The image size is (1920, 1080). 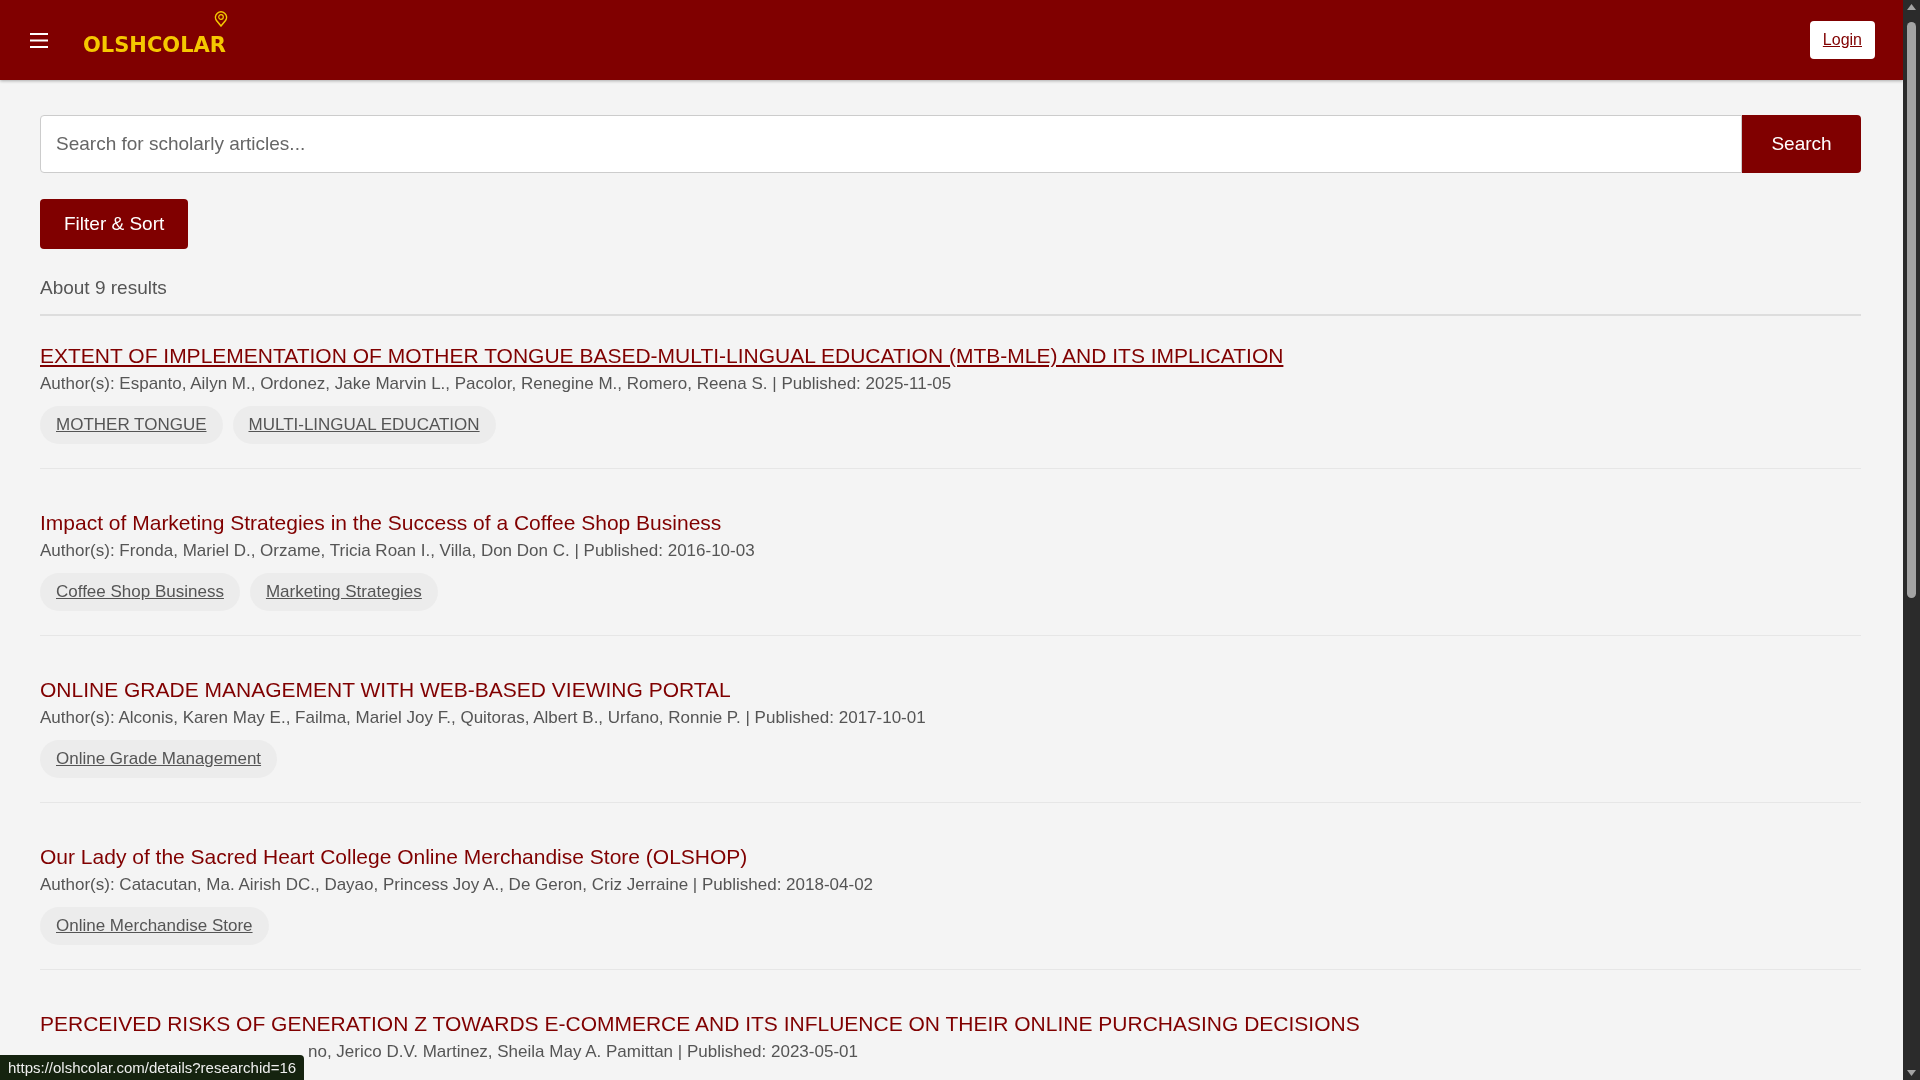 I want to click on result-title-link: Impact of Marketing Strategies in the Success of a Coffee Shop Business, so click(x=381, y=523).